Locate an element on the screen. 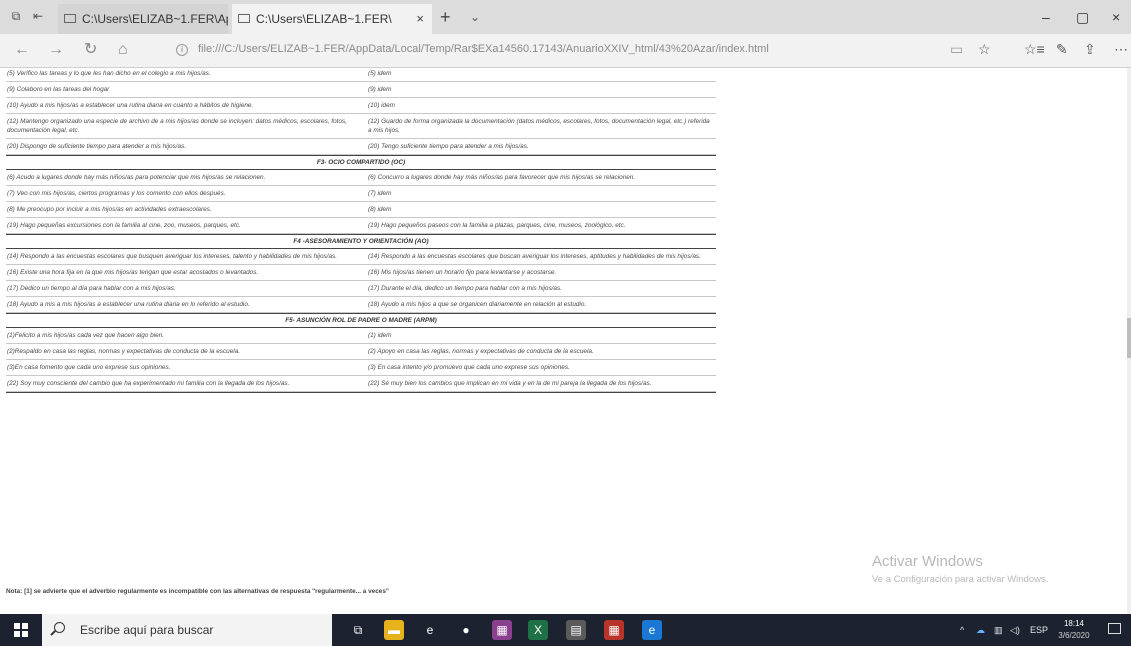  section-header: F3- OCIO COMPARTIDO (OC) is located at coordinates (361, 162).